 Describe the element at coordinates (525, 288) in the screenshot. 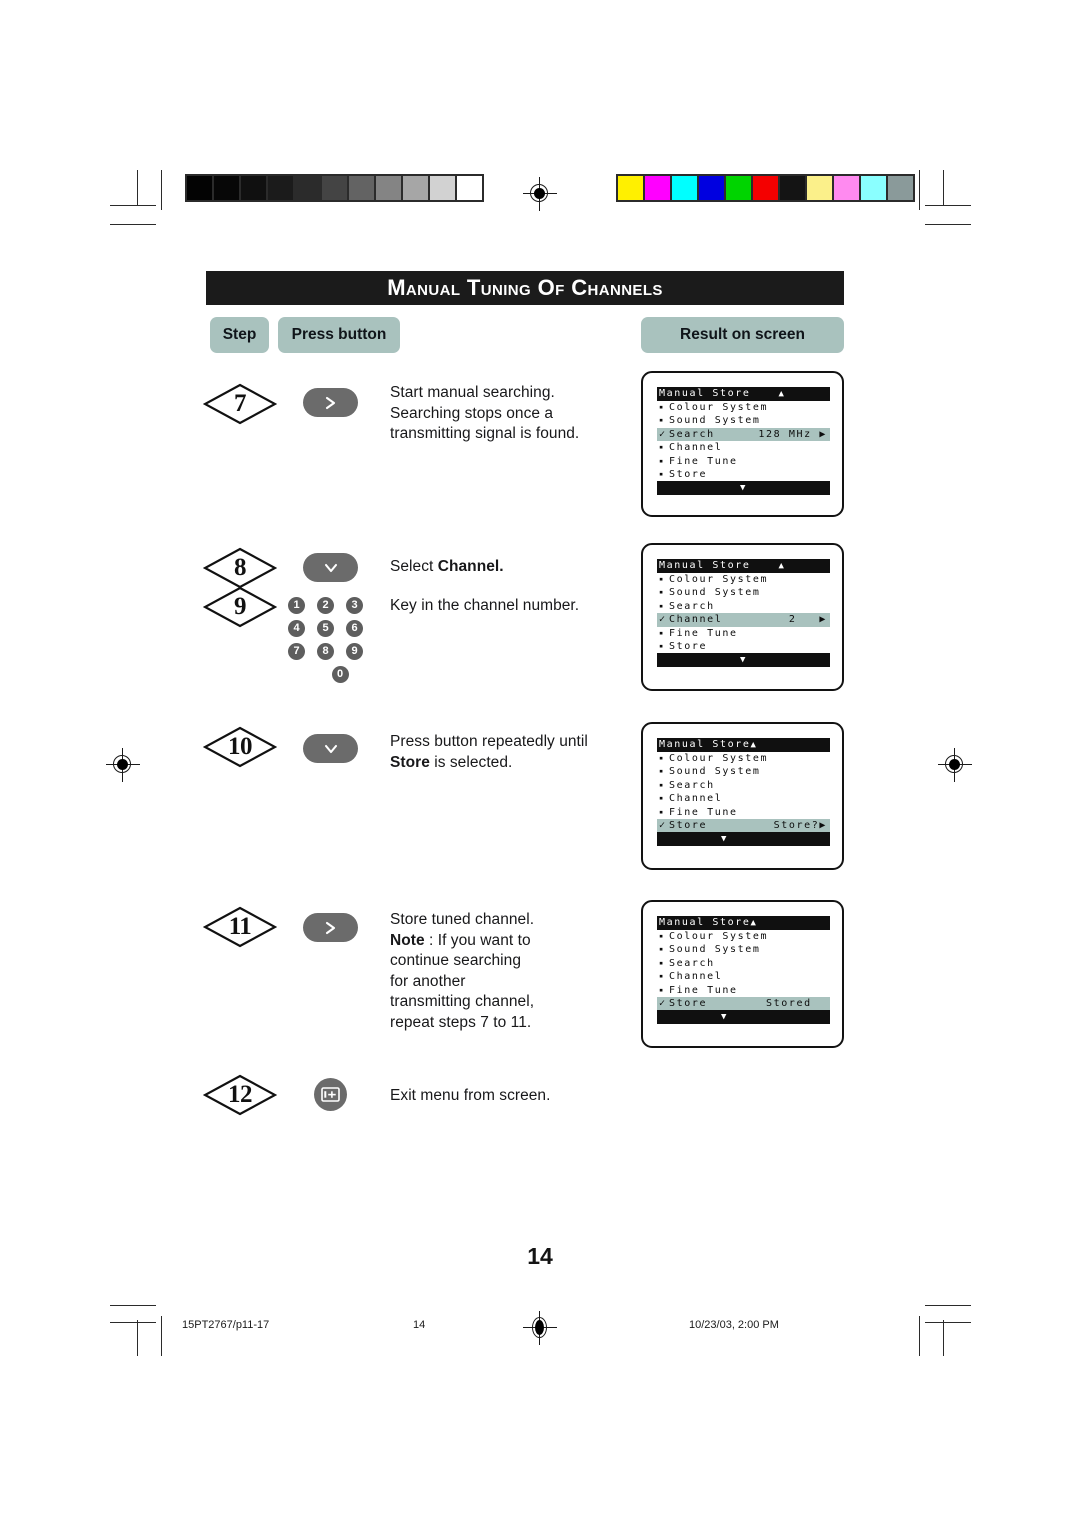

I see `page-title: Manual Tuning of Channels` at that location.